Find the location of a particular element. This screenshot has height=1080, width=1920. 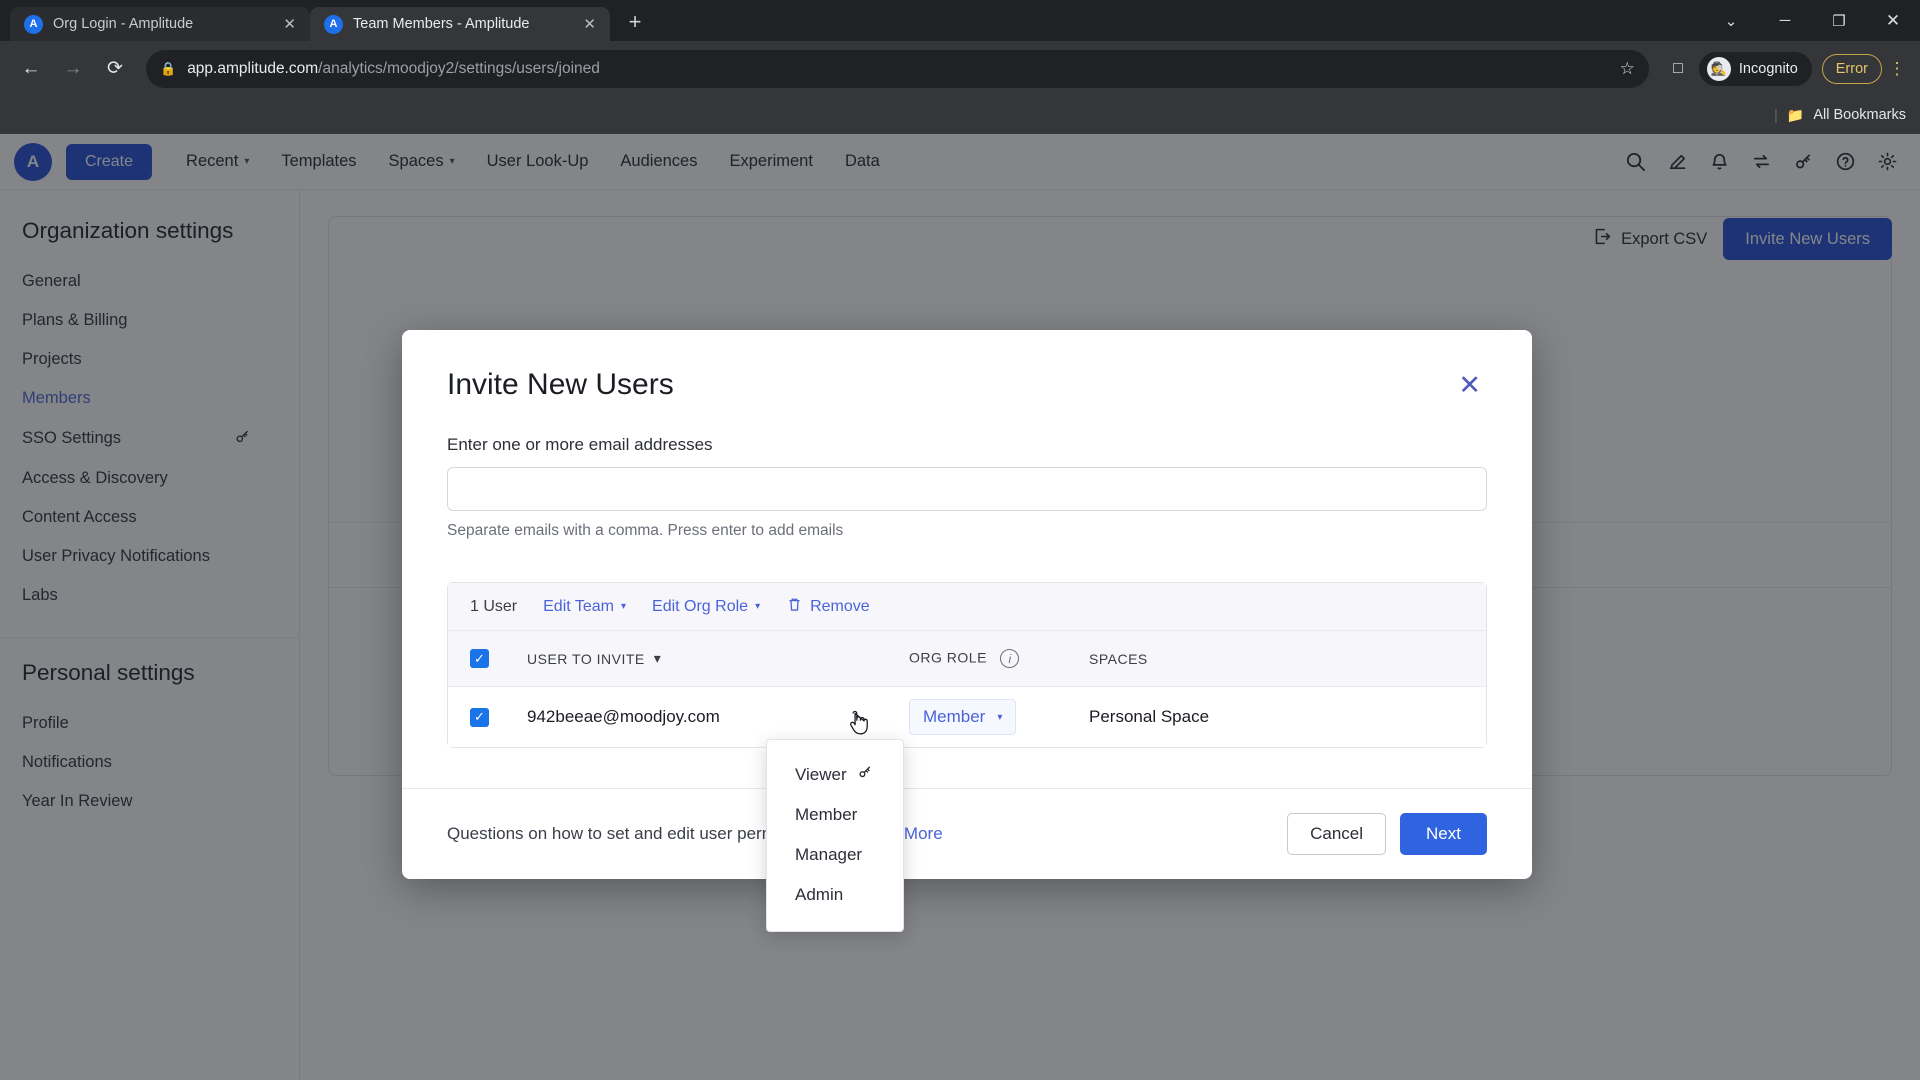

role-option-label: Admin is located at coordinates (819, 894).